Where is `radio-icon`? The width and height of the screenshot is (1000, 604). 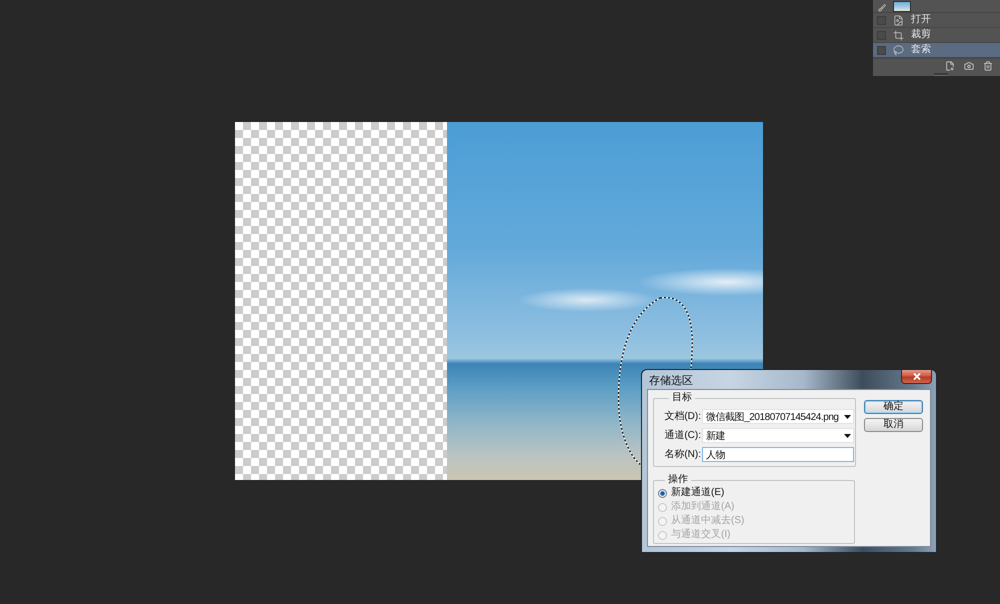 radio-icon is located at coordinates (662, 493).